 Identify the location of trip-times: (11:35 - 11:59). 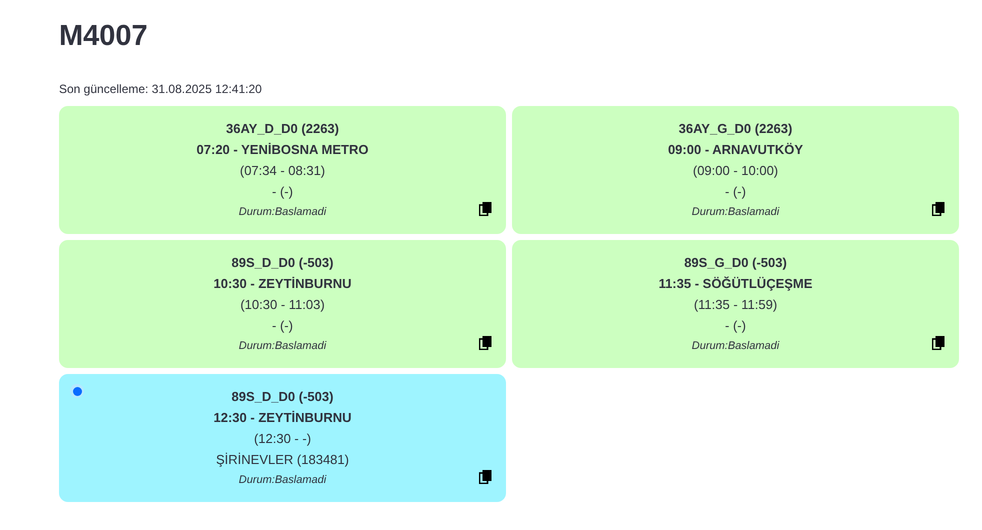
(736, 305).